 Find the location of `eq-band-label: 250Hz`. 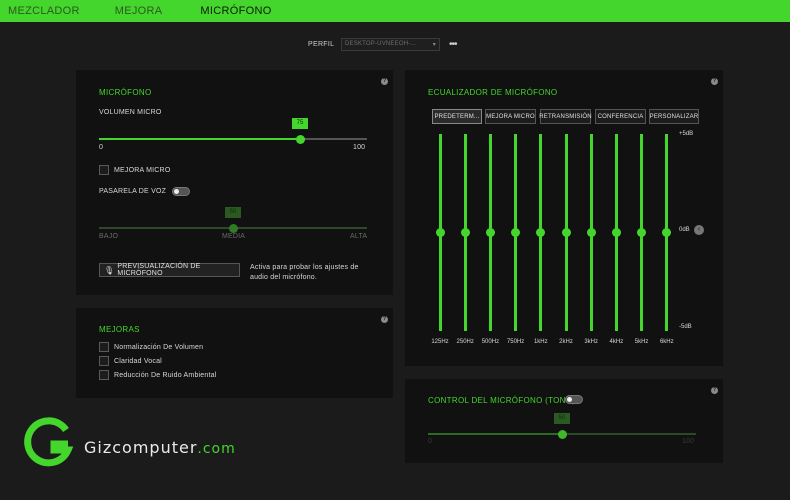

eq-band-label: 250Hz is located at coordinates (465, 342).